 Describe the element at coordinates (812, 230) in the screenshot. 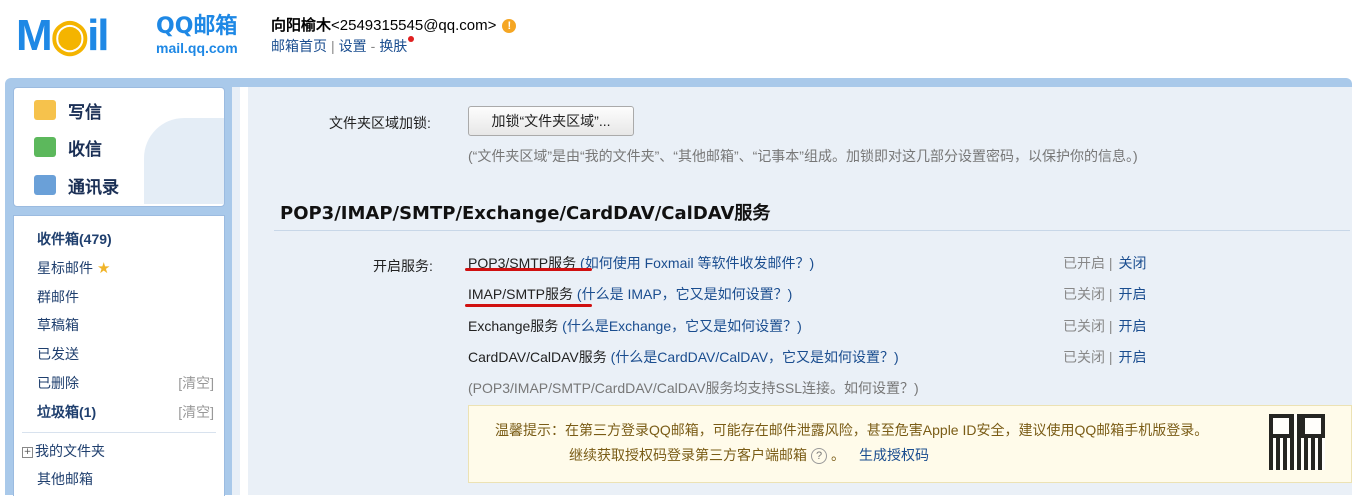

I see `section-divider` at that location.